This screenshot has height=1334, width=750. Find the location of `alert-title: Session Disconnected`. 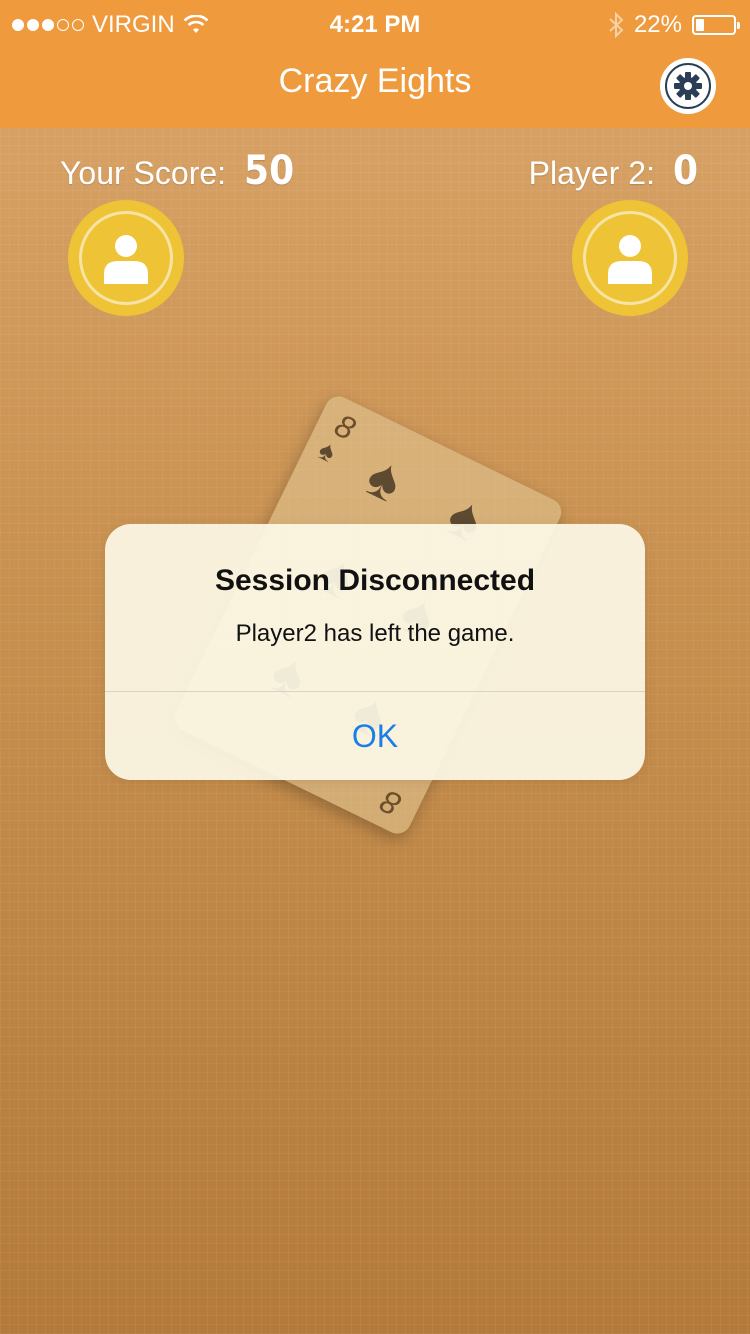

alert-title: Session Disconnected is located at coordinates (375, 580).